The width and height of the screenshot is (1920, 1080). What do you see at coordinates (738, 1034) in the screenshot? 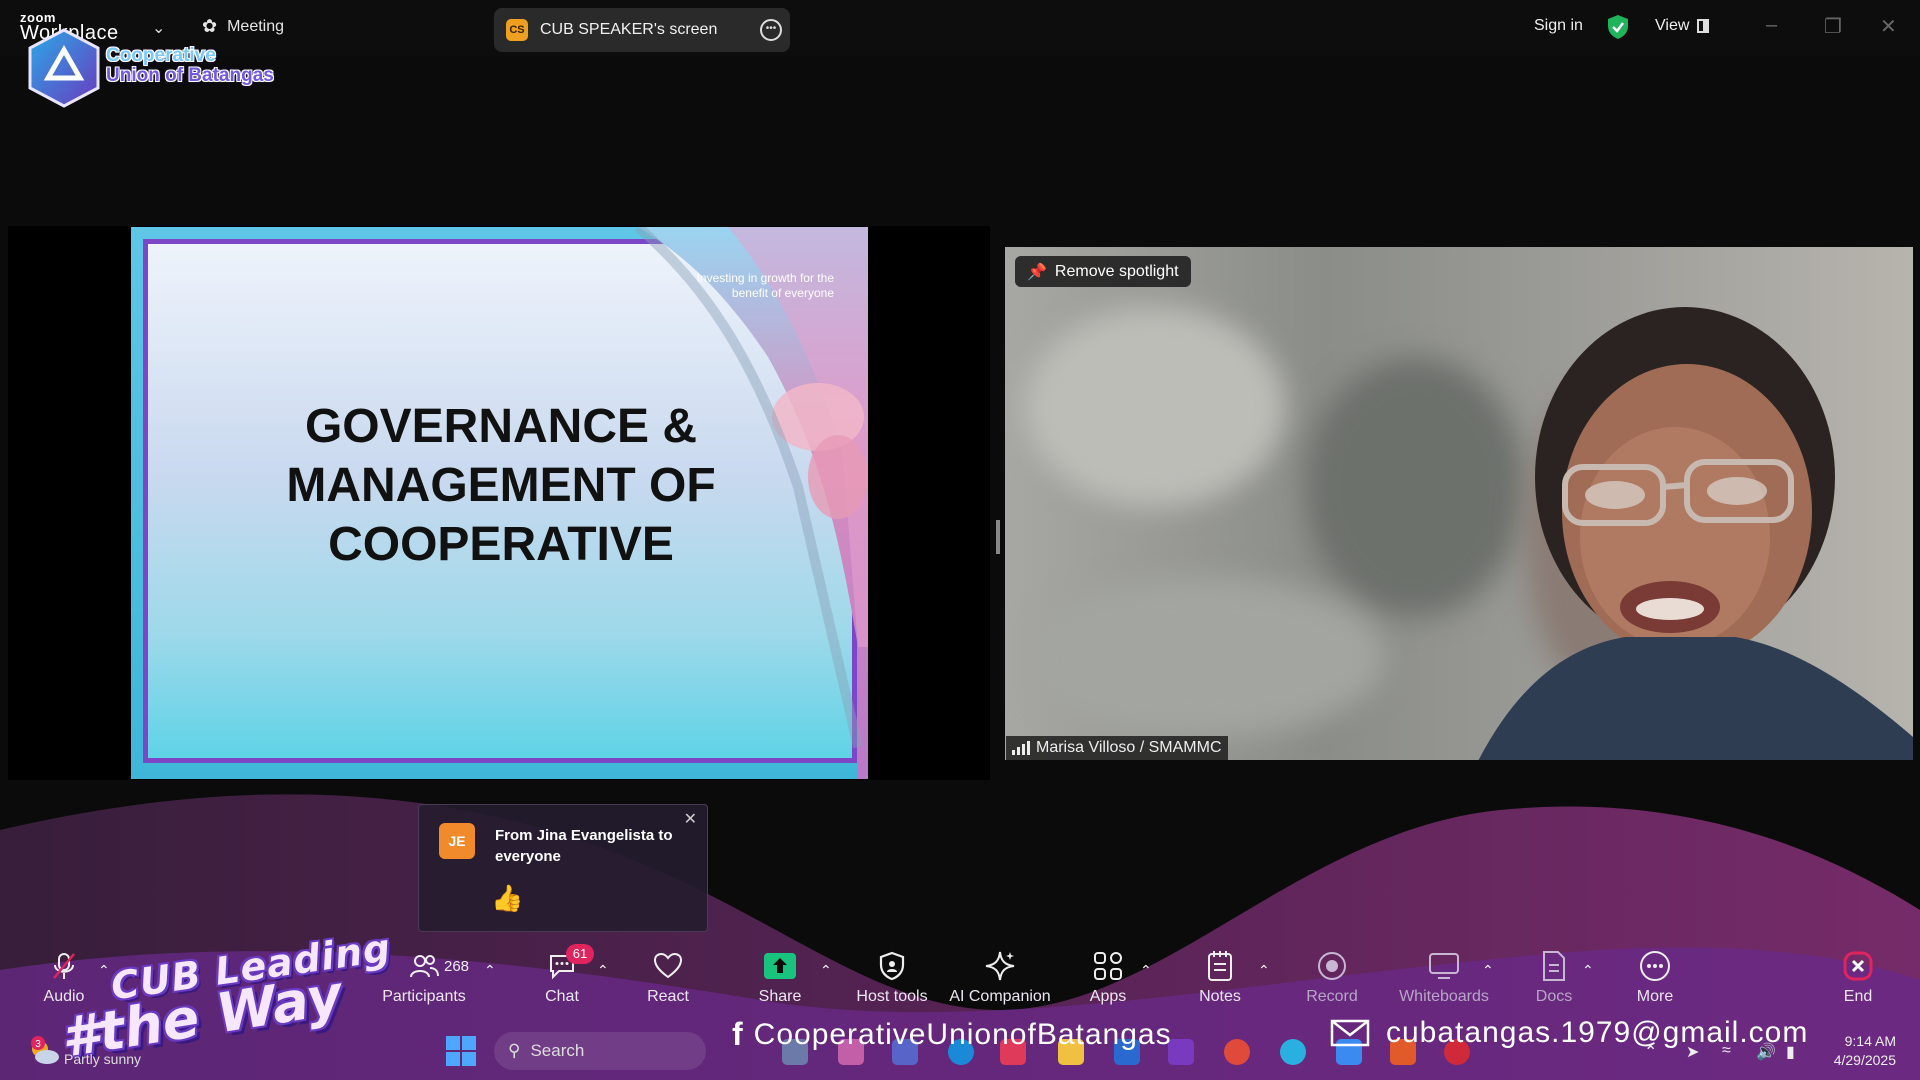
I see `facebook-icon: f` at bounding box center [738, 1034].